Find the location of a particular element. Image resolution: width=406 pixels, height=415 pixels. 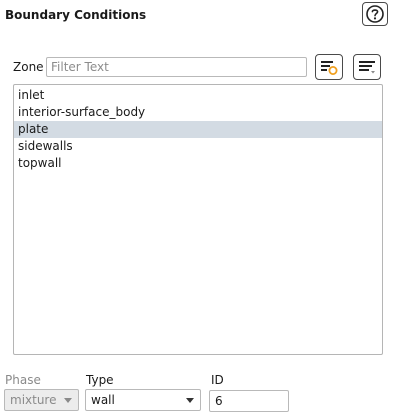

sort-menu-button is located at coordinates (367, 67).